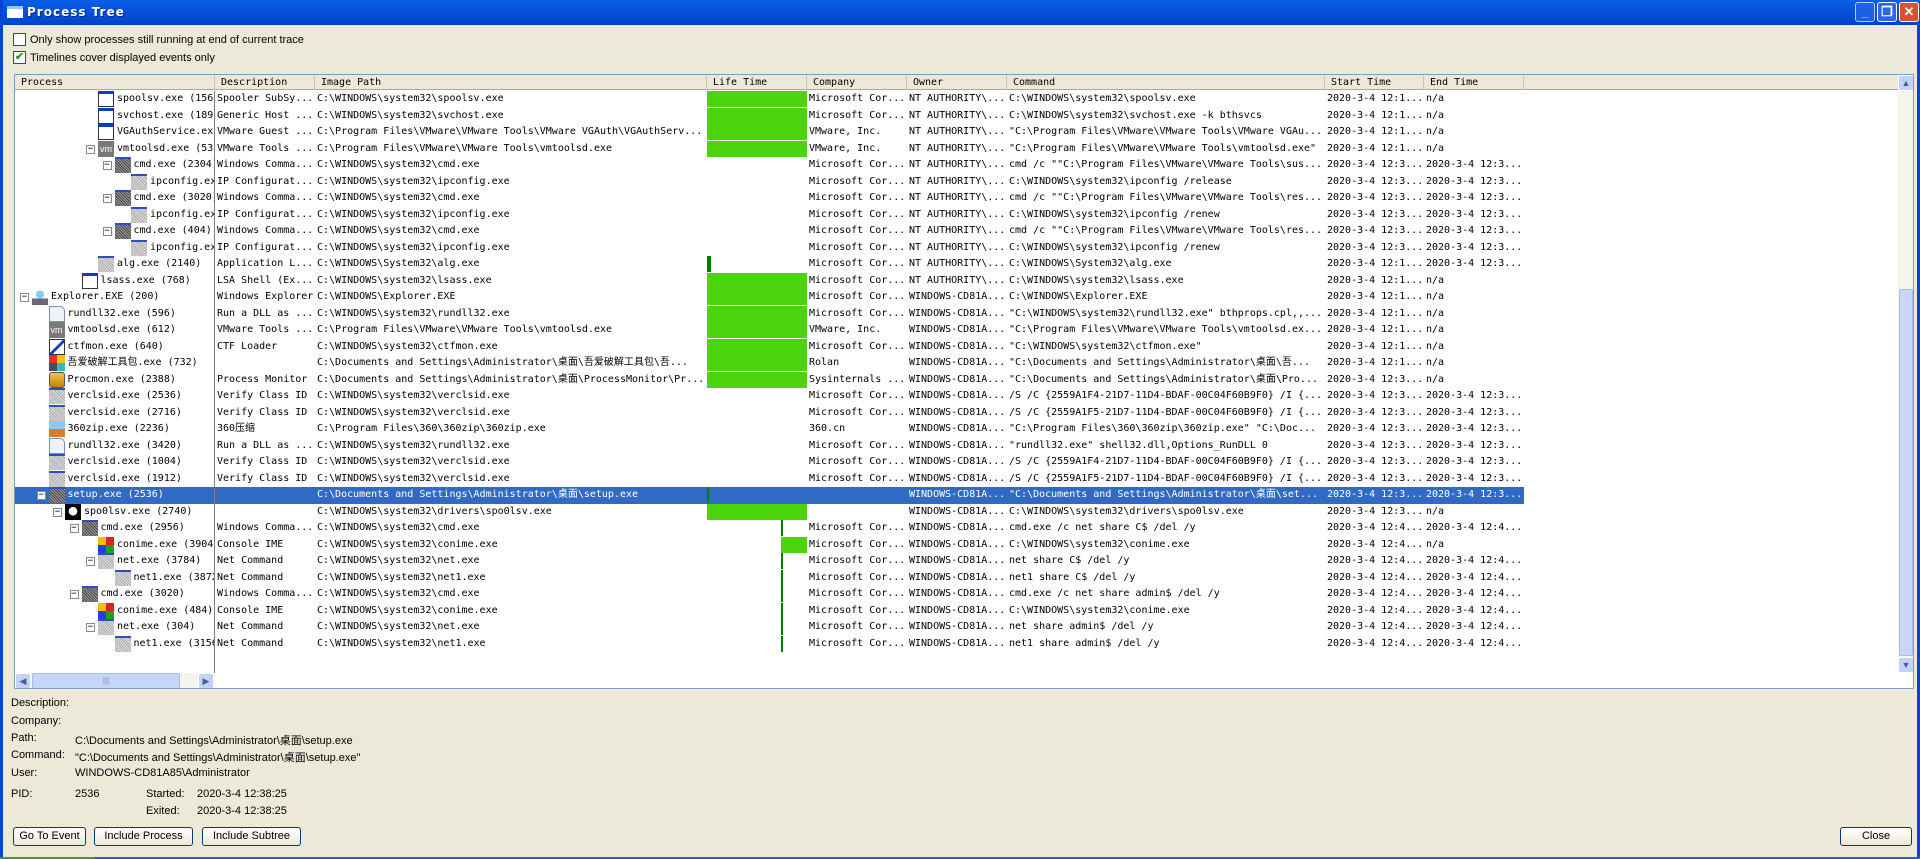 The image size is (1920, 859). Describe the element at coordinates (1102, 527) in the screenshot. I see `cell-command: cmd.exe /c net share C$ /del /y` at that location.